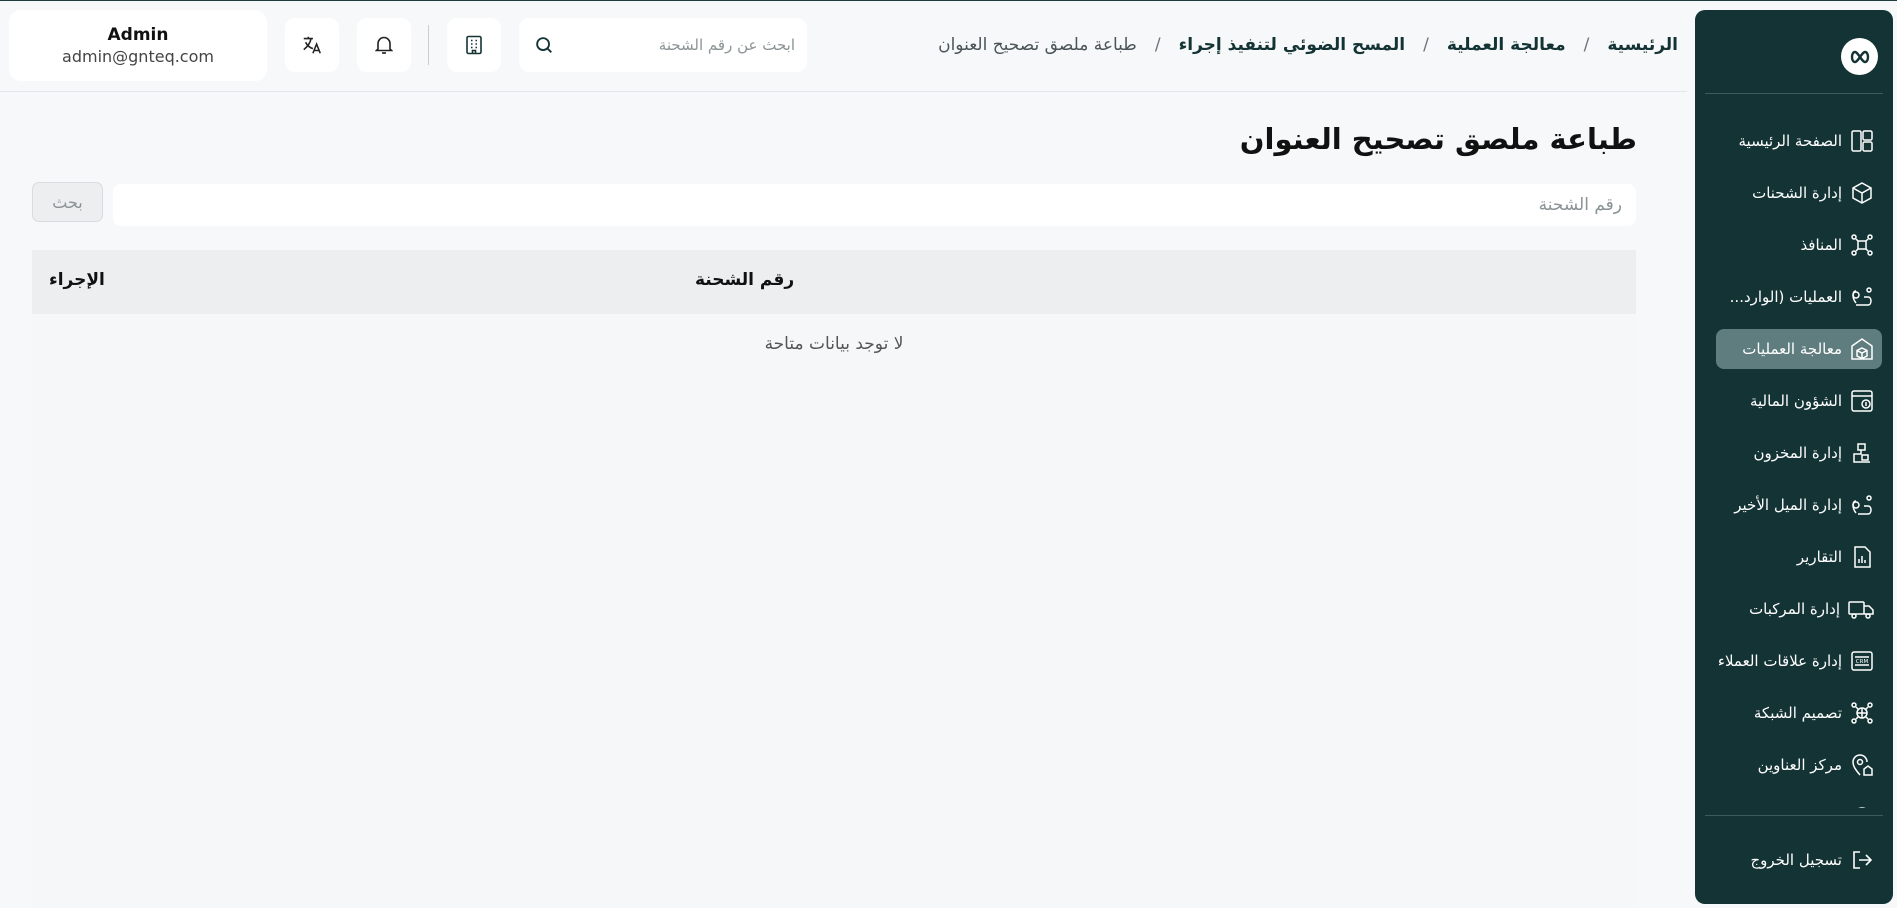 The height and width of the screenshot is (908, 1897). Describe the element at coordinates (1819, 557) in the screenshot. I see `sidebar-item-label: التقارير` at that location.